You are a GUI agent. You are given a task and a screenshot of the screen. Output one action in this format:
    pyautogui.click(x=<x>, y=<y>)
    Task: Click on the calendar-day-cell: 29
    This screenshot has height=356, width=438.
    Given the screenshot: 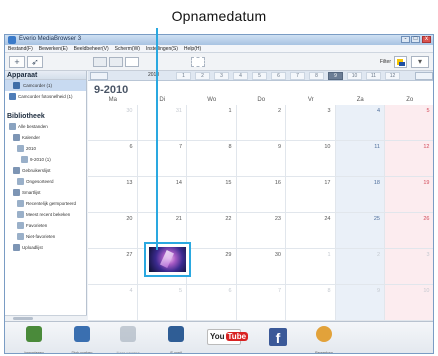 What is the action you would take?
    pyautogui.click(x=212, y=267)
    